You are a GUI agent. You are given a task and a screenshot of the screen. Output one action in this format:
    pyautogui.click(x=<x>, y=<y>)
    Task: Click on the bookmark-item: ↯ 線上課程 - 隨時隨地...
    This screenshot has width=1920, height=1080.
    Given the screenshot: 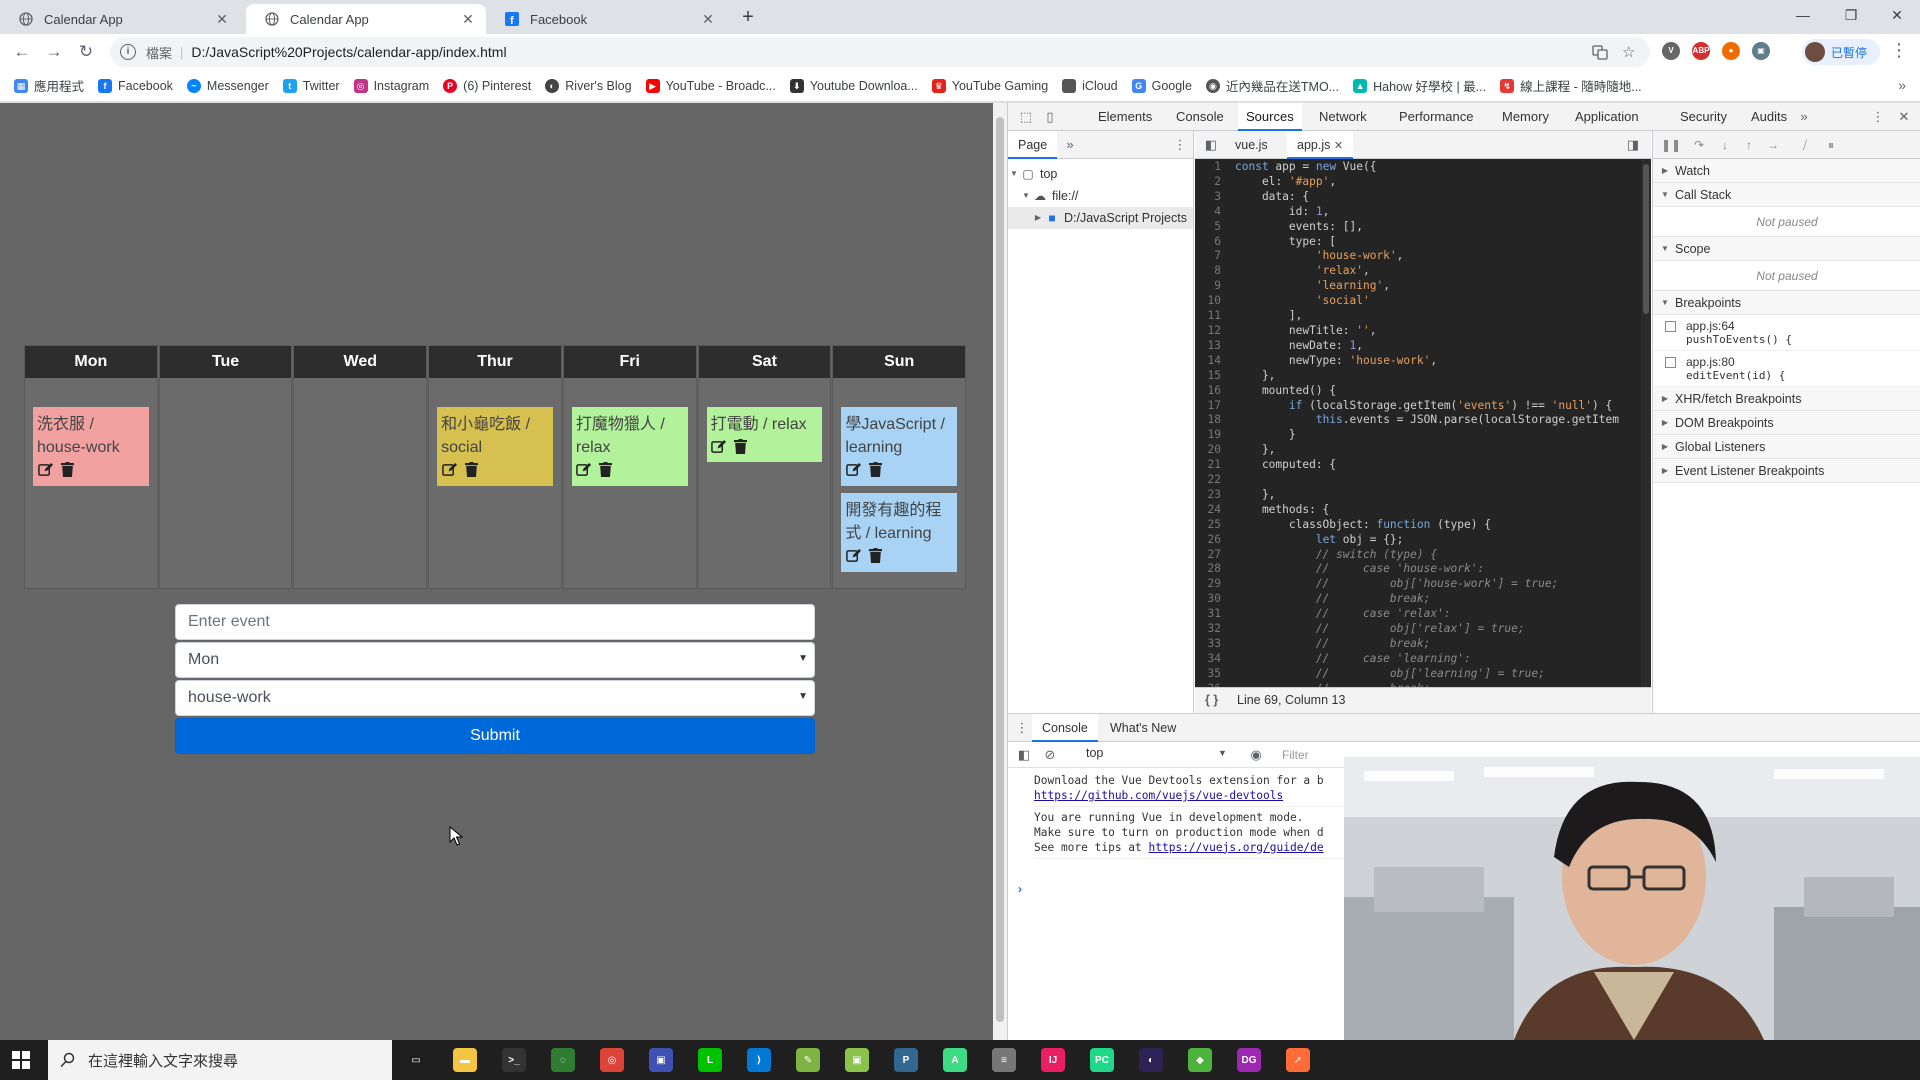 What is the action you would take?
    pyautogui.click(x=1571, y=85)
    